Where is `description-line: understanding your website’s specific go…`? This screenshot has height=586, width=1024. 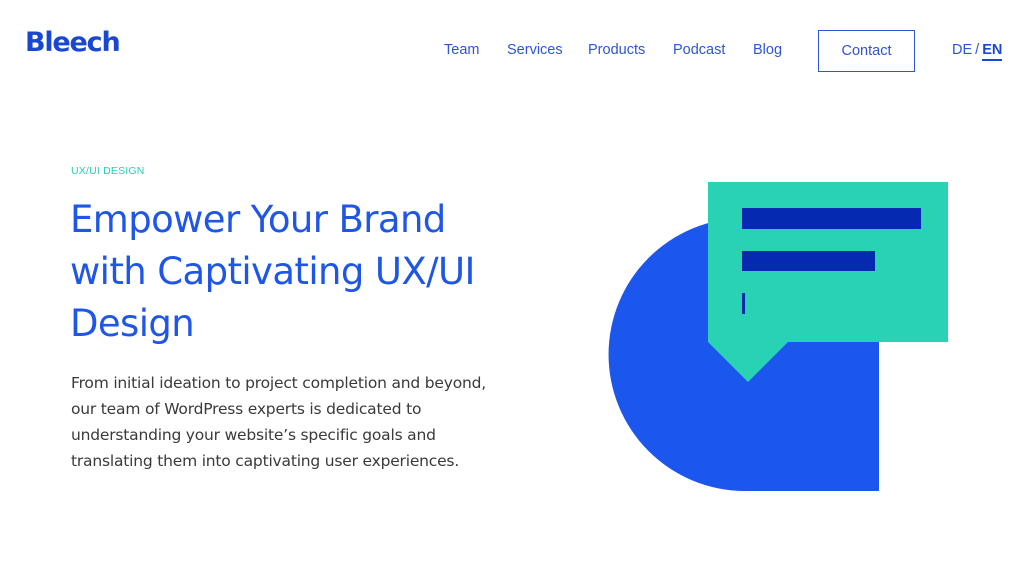 description-line: understanding your website’s specific go… is located at coordinates (253, 435).